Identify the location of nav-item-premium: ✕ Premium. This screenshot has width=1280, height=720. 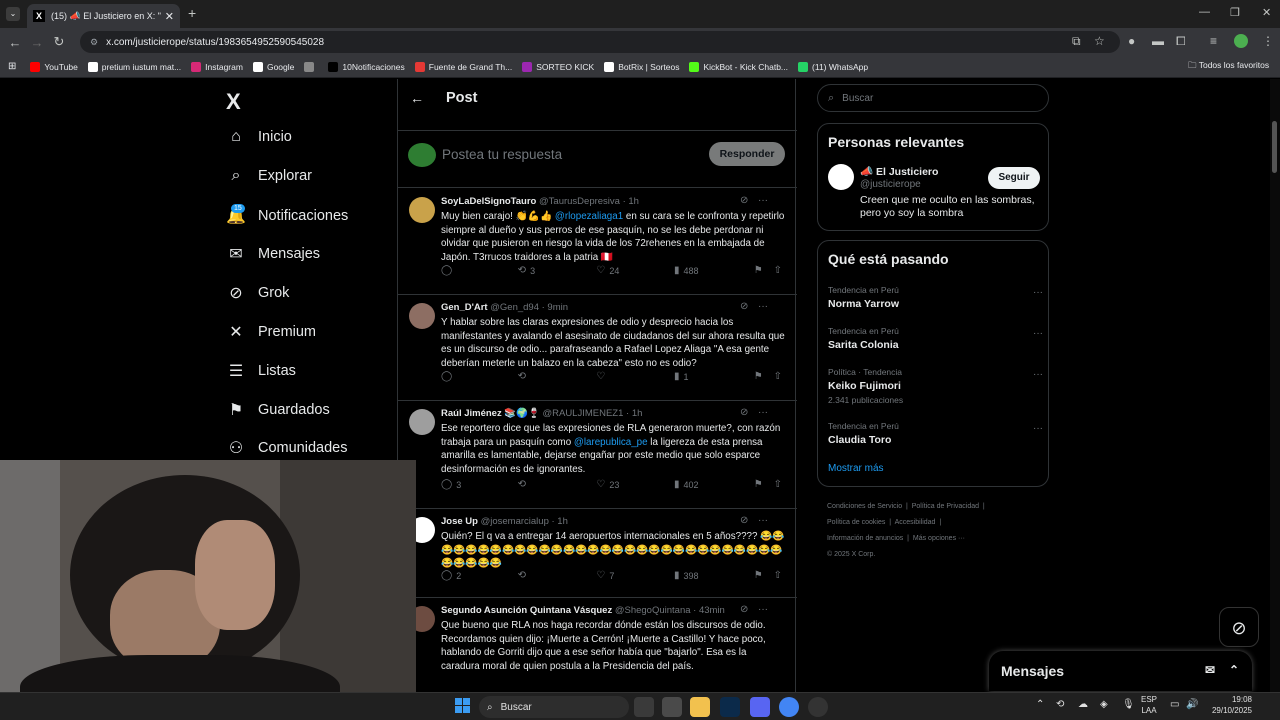
(271, 332).